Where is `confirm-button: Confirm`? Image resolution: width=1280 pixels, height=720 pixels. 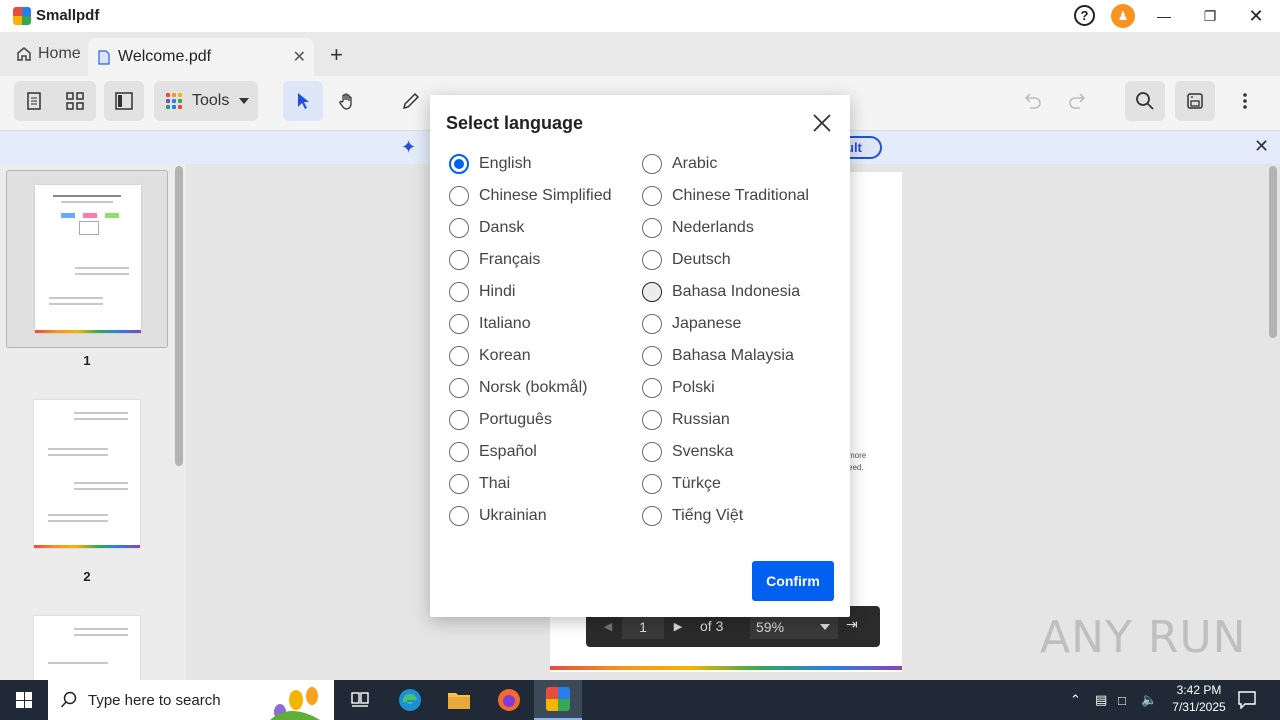 confirm-button: Confirm is located at coordinates (793, 581).